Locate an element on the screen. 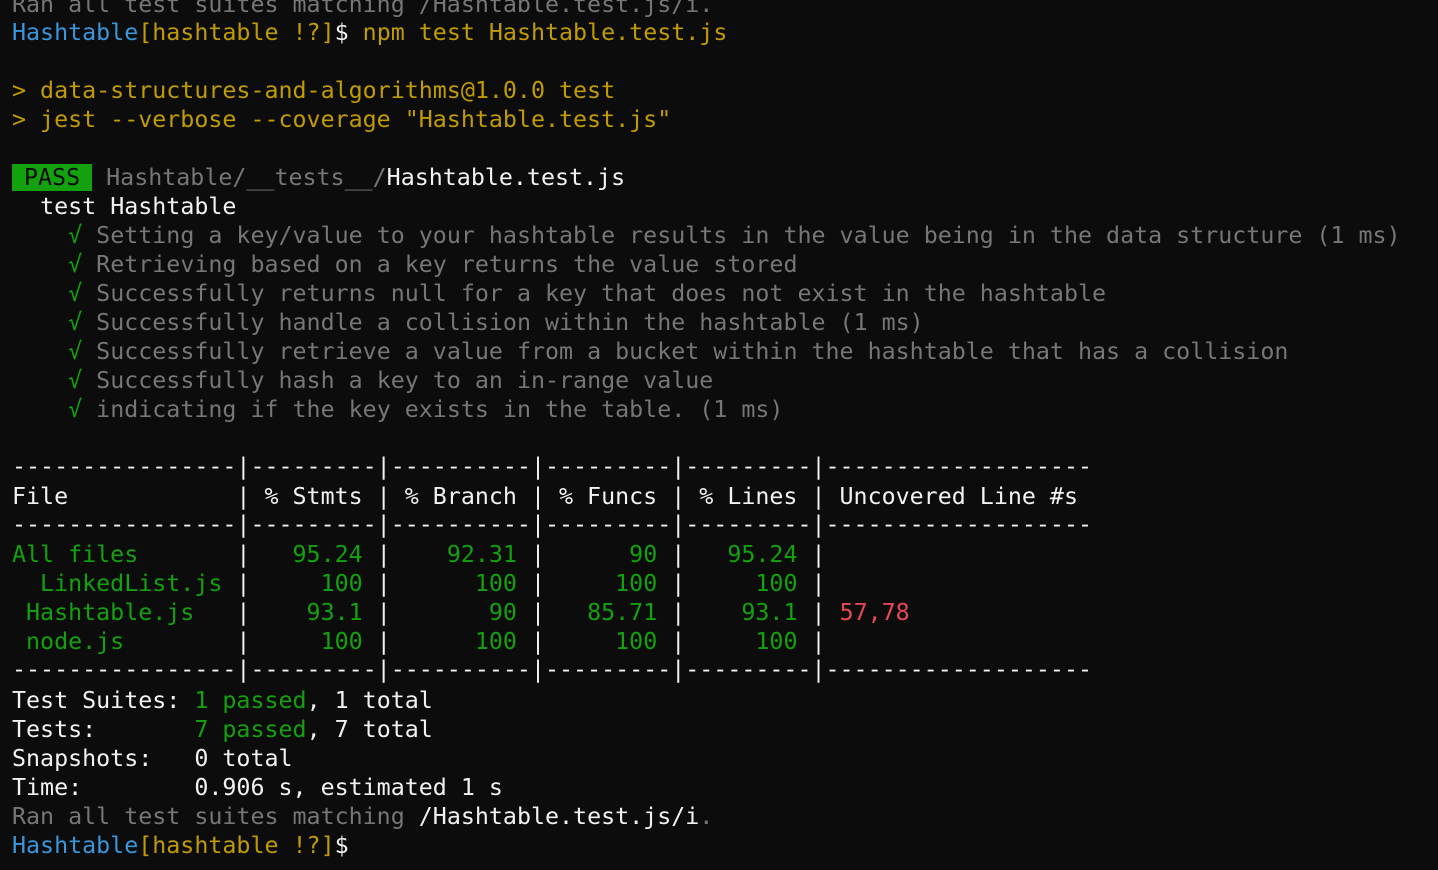  summary-time: Time: 0.906 s, estimated 1 s is located at coordinates (257, 787).